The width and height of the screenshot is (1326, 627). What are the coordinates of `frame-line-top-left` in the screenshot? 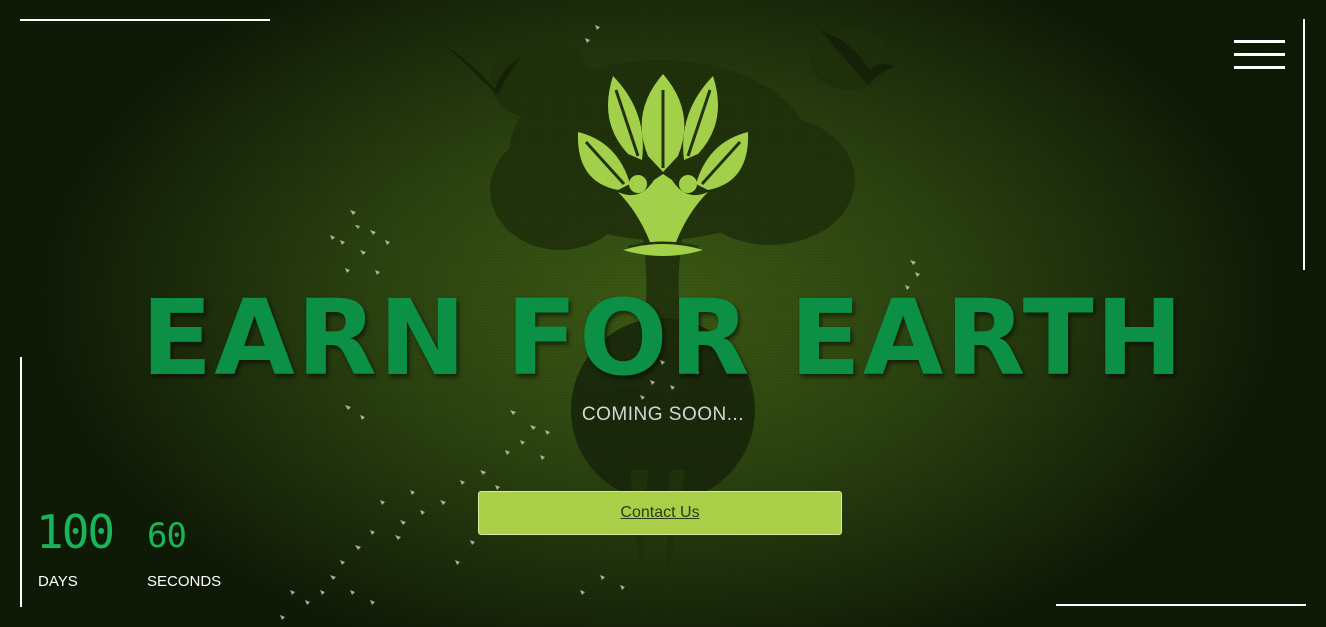 It's located at (145, 20).